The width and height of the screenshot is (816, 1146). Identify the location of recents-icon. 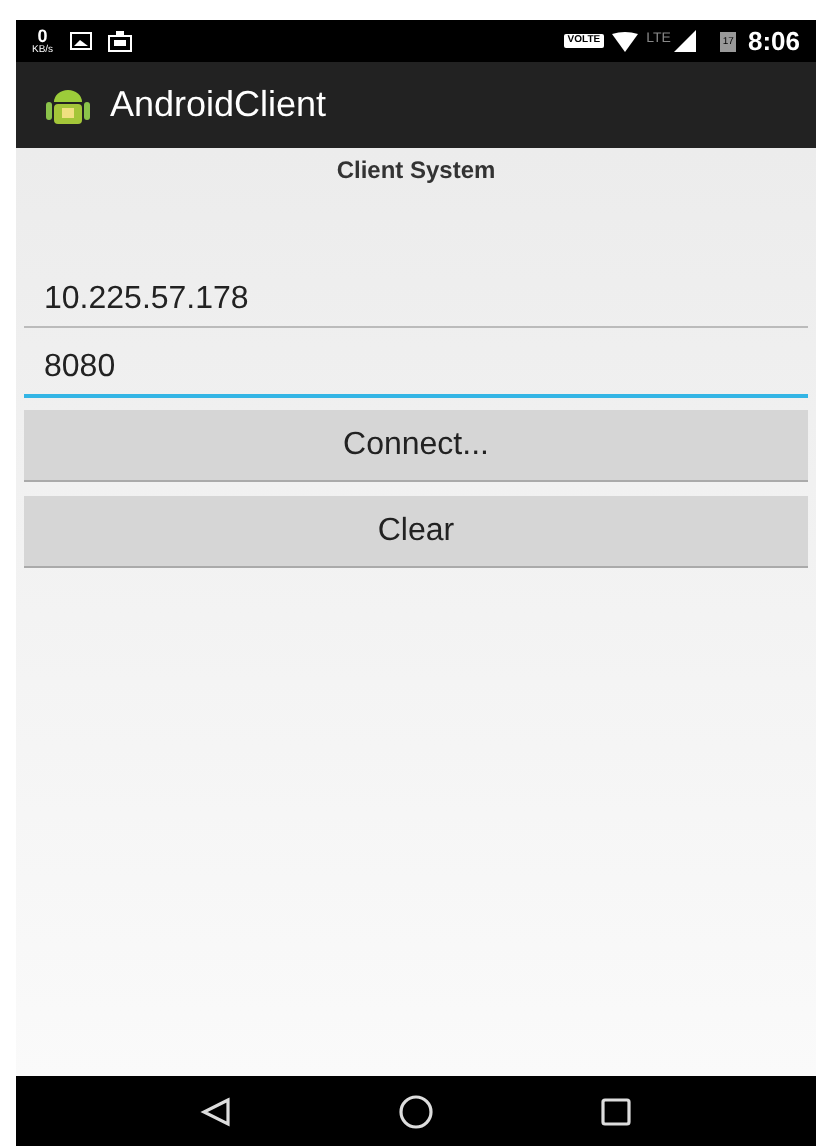
(616, 1111).